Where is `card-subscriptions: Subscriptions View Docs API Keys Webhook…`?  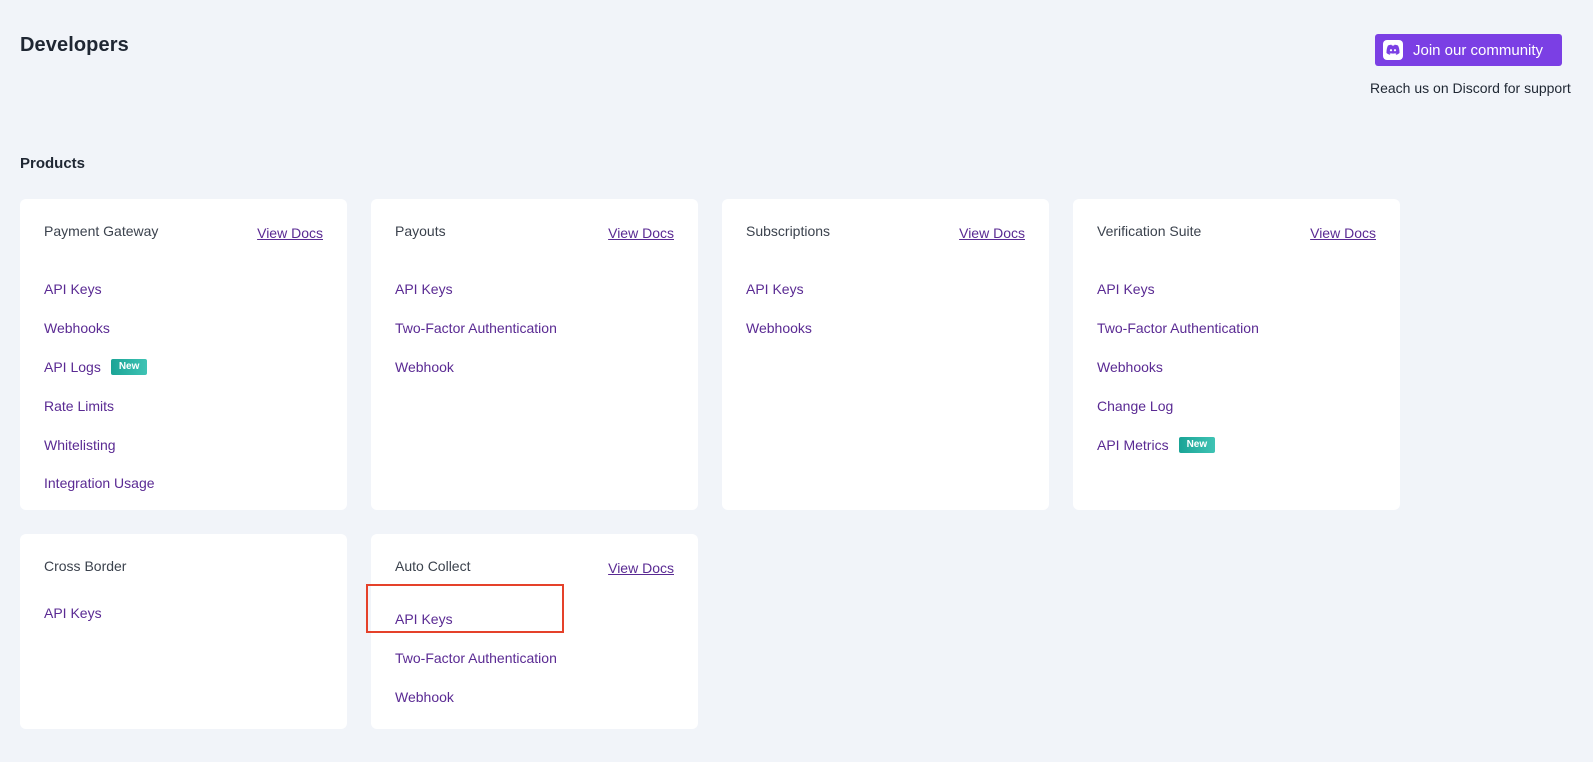 card-subscriptions: Subscriptions View Docs API Keys Webhook… is located at coordinates (885, 354).